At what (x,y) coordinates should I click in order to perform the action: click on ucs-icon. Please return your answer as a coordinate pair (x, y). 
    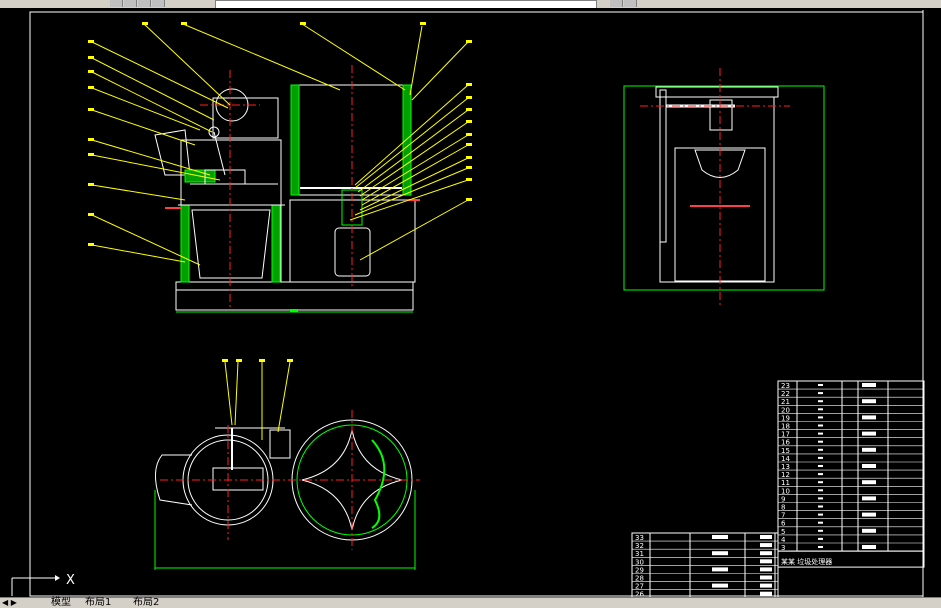
    Looking at the image, I should click on (35, 585).